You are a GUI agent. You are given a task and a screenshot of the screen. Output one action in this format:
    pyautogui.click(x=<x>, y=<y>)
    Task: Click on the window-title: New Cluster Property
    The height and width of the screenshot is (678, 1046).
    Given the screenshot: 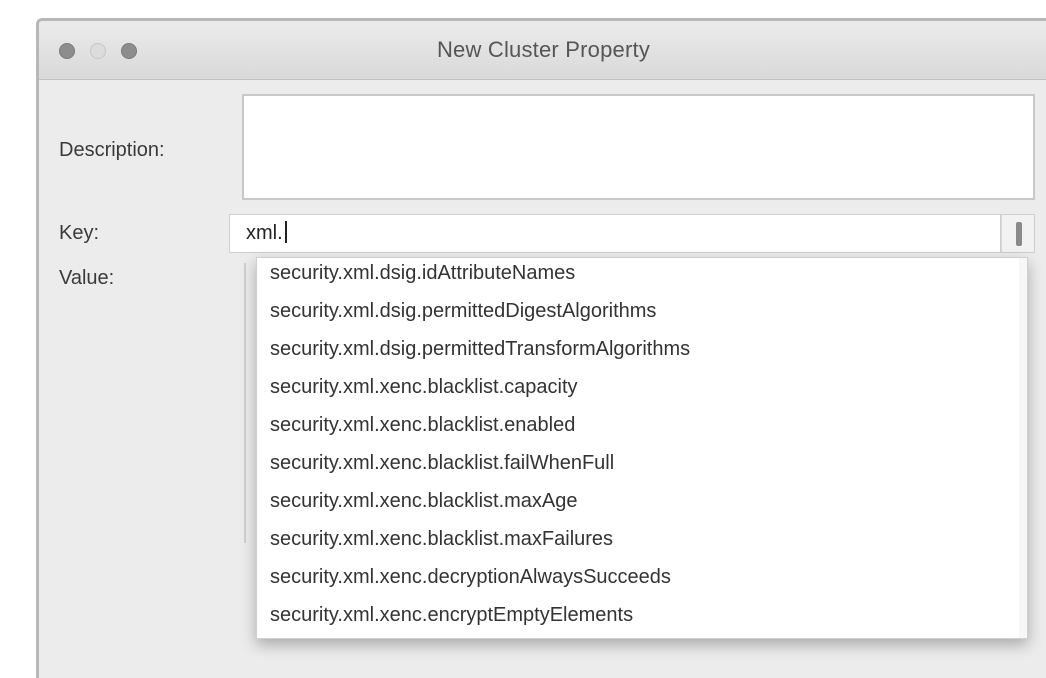 What is the action you would take?
    pyautogui.click(x=543, y=49)
    